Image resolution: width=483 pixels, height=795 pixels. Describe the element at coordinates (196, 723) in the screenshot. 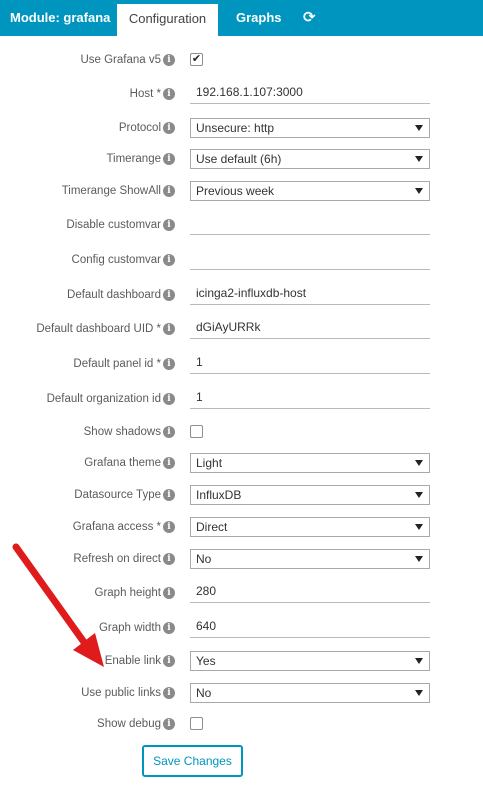

I see `checkbox-show-debug` at that location.